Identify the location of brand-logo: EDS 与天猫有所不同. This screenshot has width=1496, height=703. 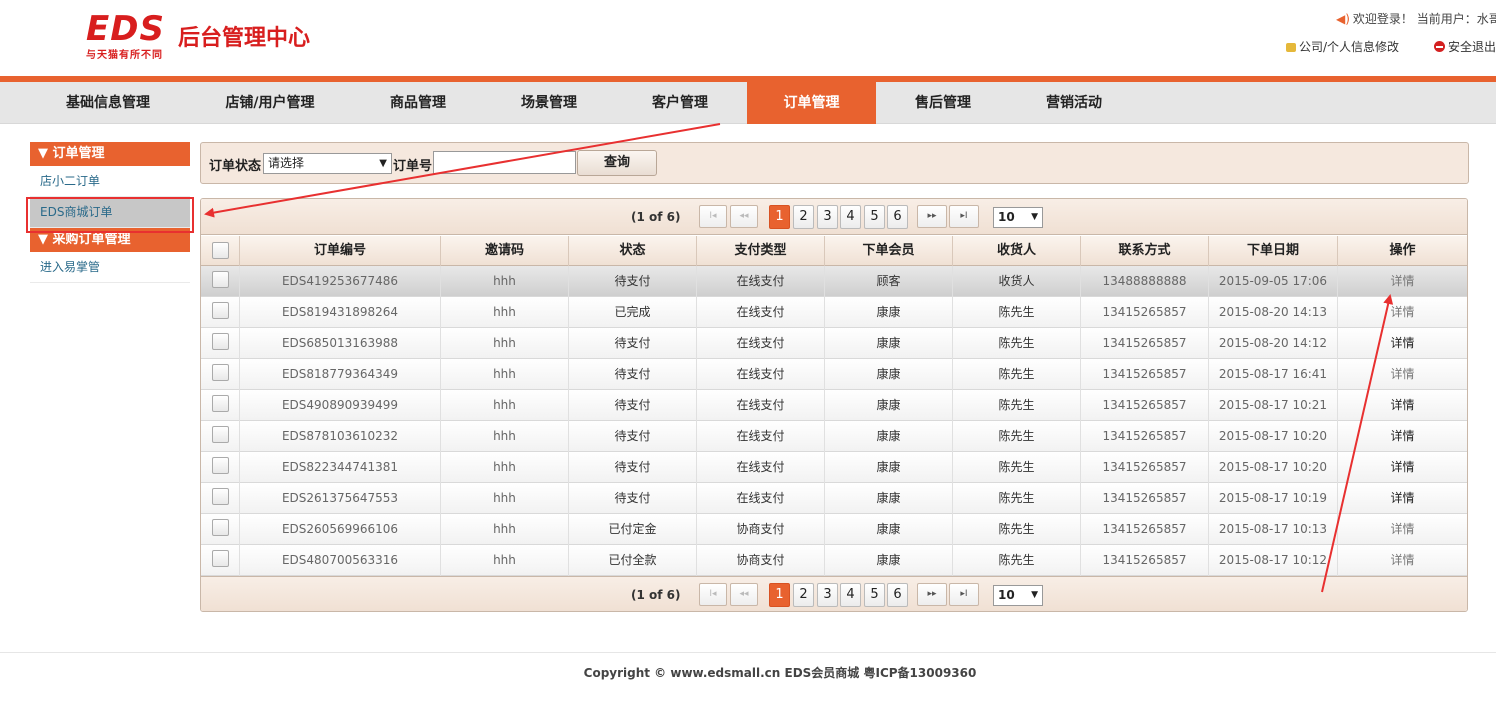
(125, 36).